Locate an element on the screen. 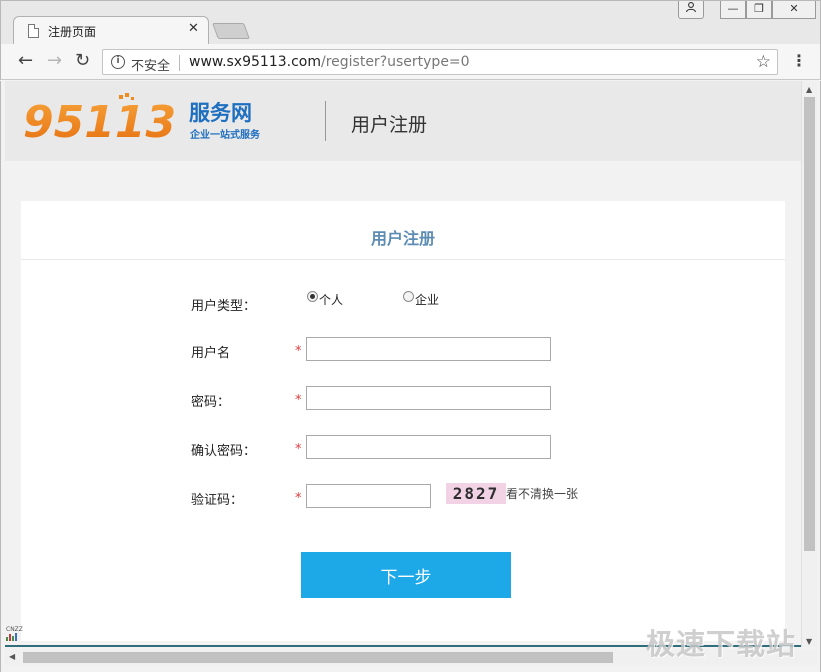  cnzz-stats-icon: CNZZ is located at coordinates (15, 635).